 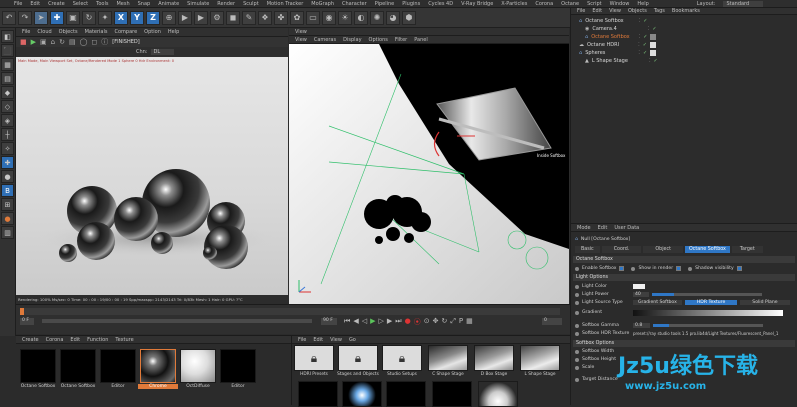 I want to click on viewport-tab: View, so click(x=301, y=32).